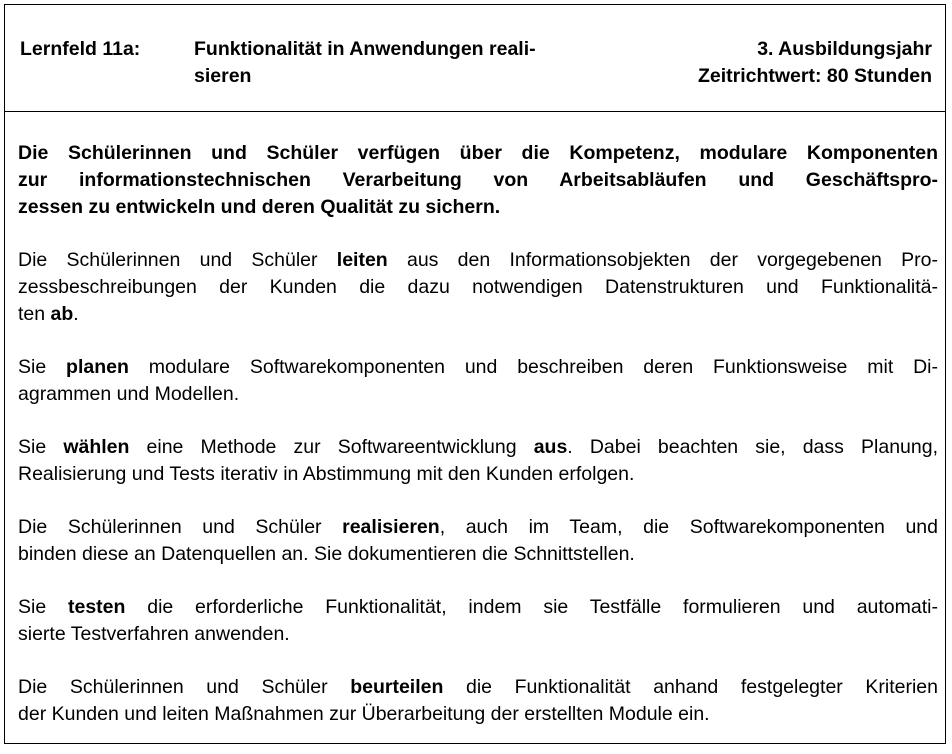  What do you see at coordinates (391, 527) in the screenshot?
I see `key-verb: realisieren` at bounding box center [391, 527].